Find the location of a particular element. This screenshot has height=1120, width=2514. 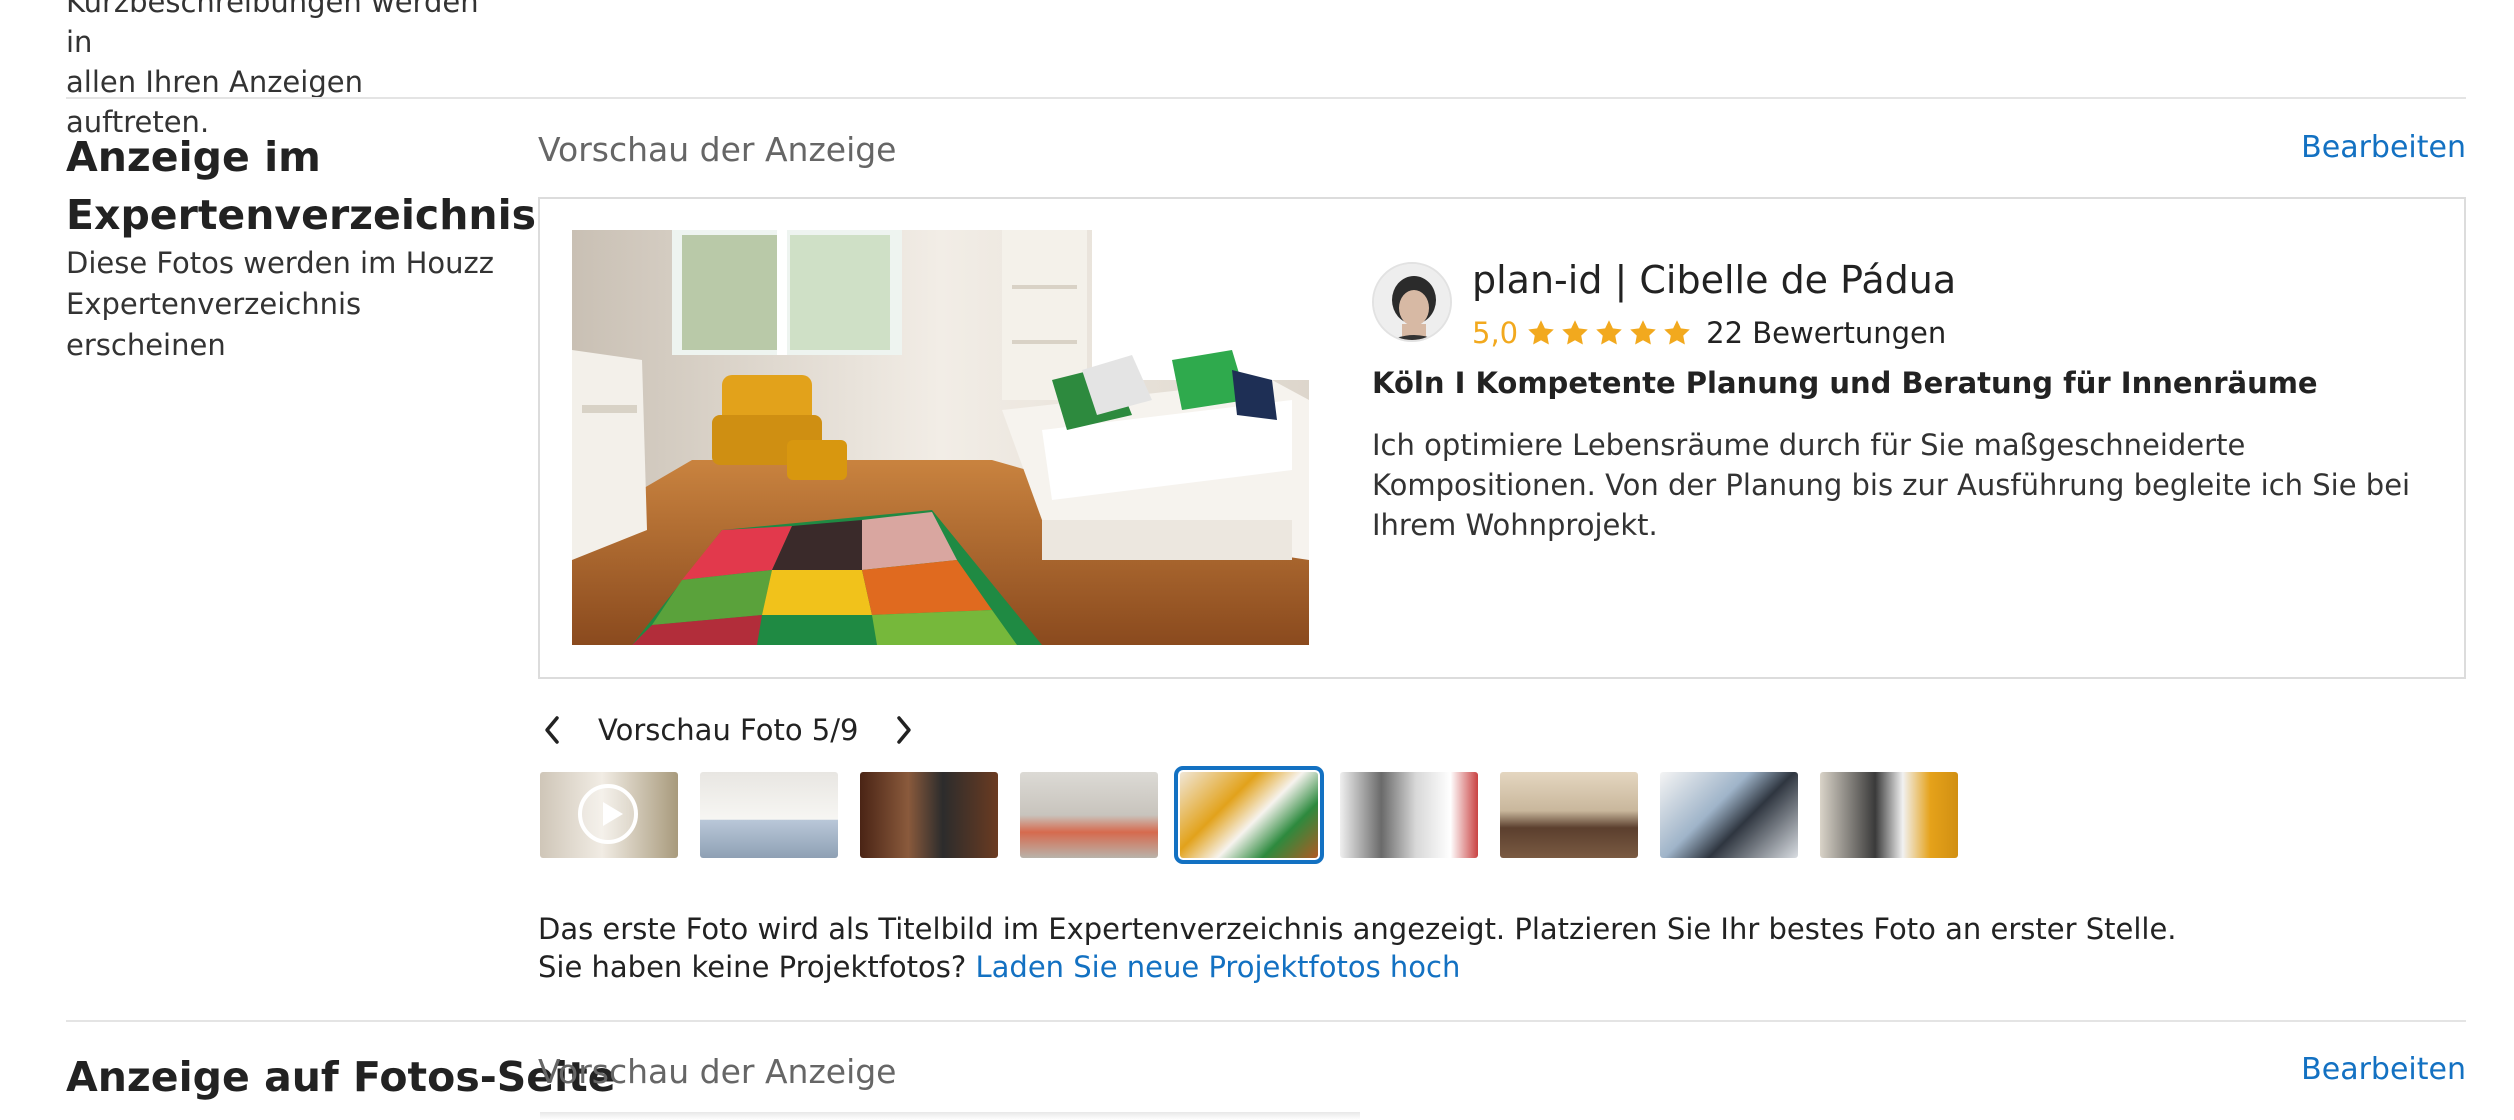

photos-section-title: Anzeige auf Fotos-Seite is located at coordinates (341, 1077).